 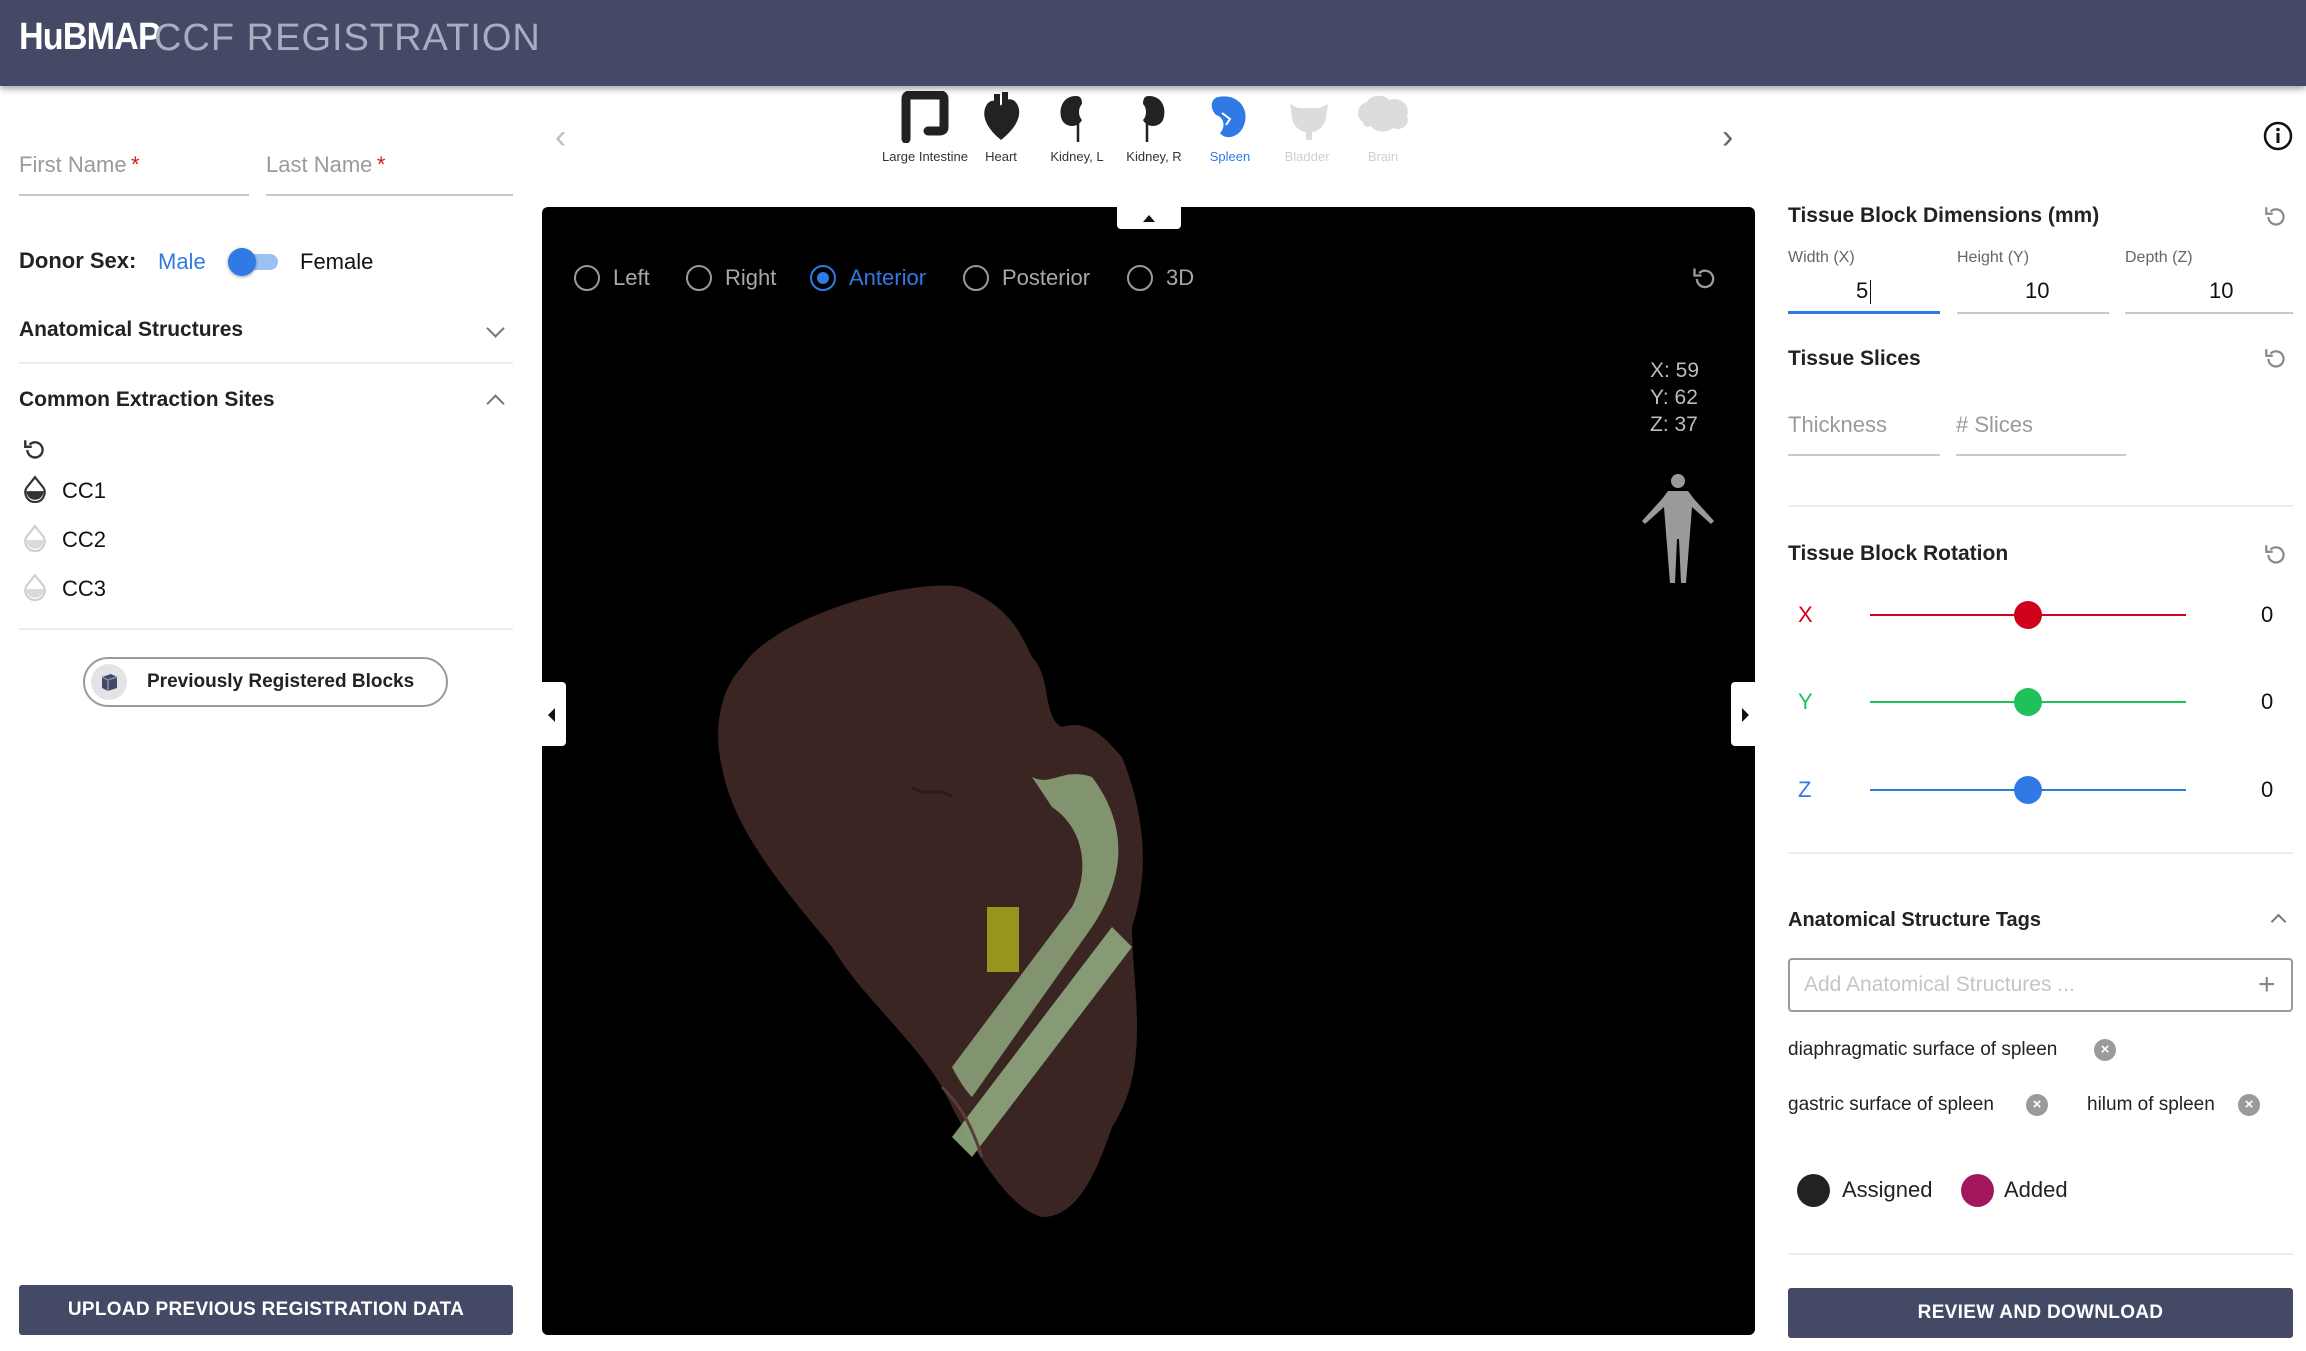 What do you see at coordinates (2028, 790) in the screenshot?
I see `rotation-z-thumb` at bounding box center [2028, 790].